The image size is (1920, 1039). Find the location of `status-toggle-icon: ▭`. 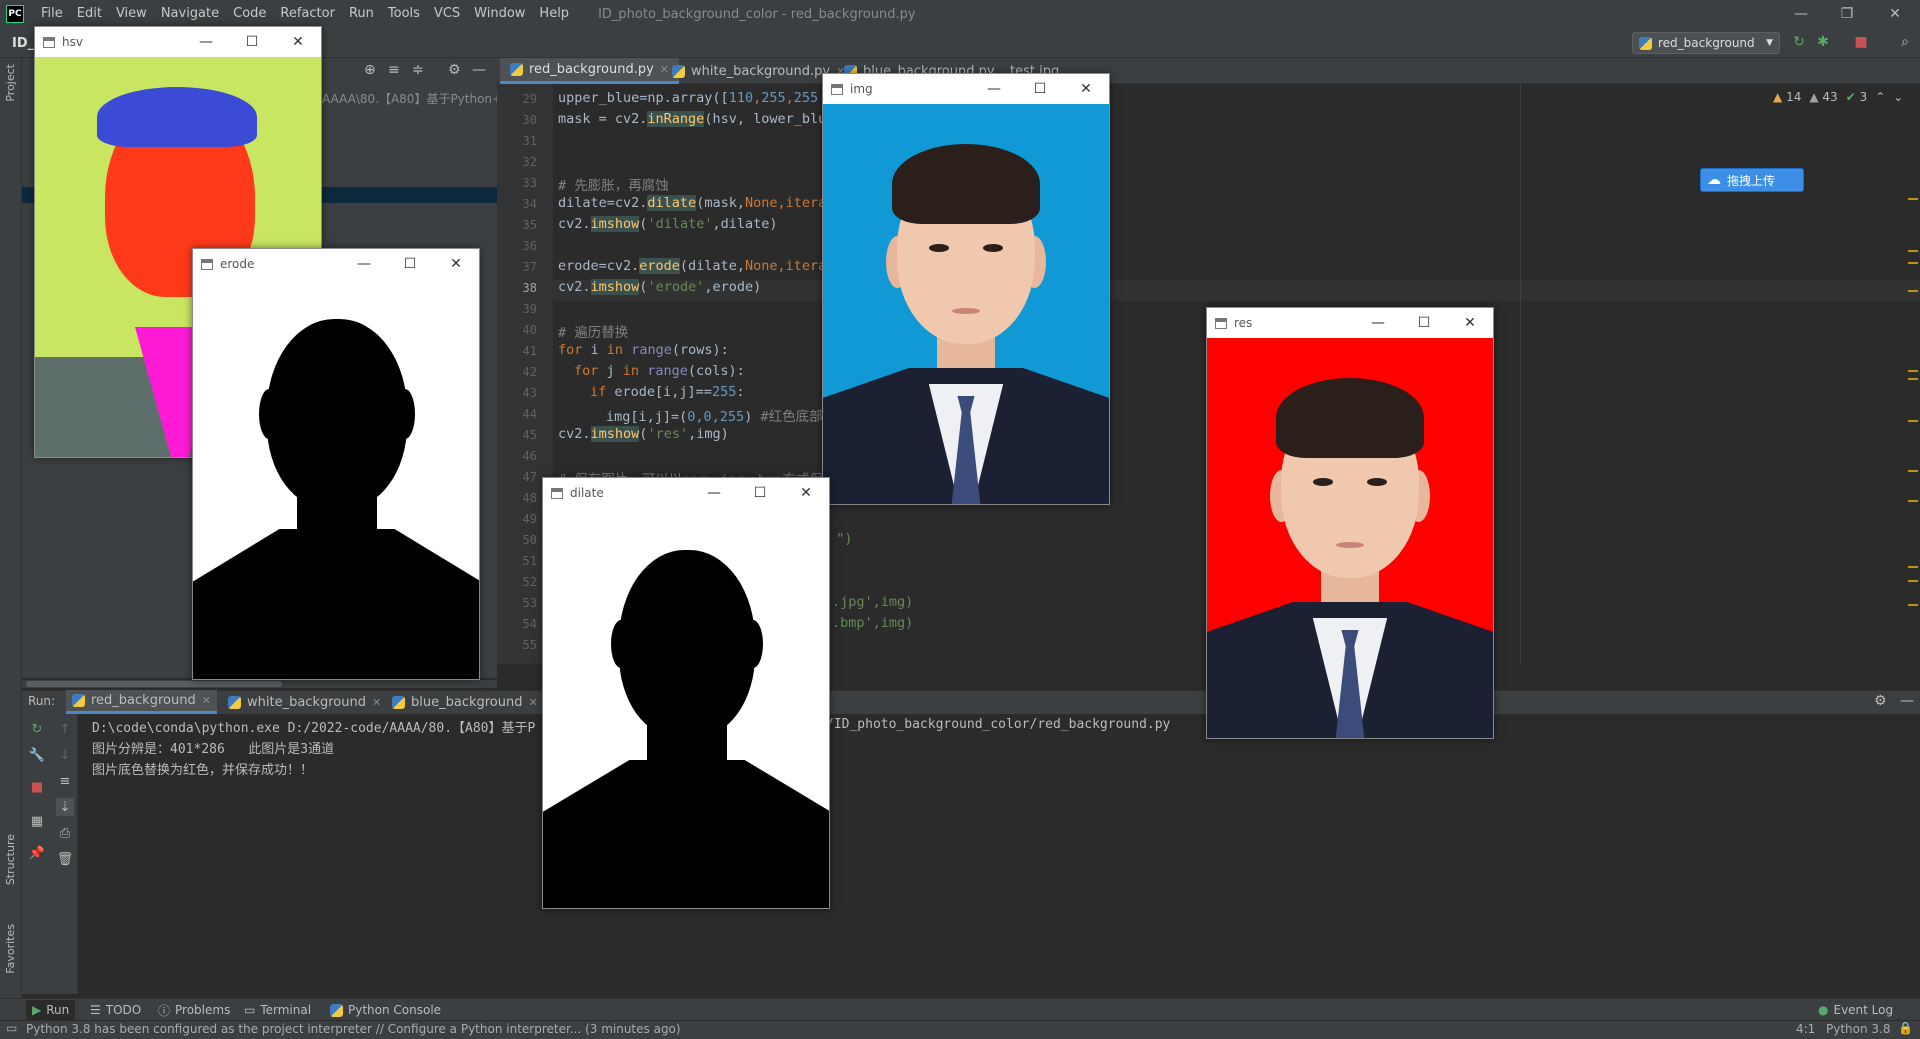

status-toggle-icon: ▭ is located at coordinates (11, 1028).